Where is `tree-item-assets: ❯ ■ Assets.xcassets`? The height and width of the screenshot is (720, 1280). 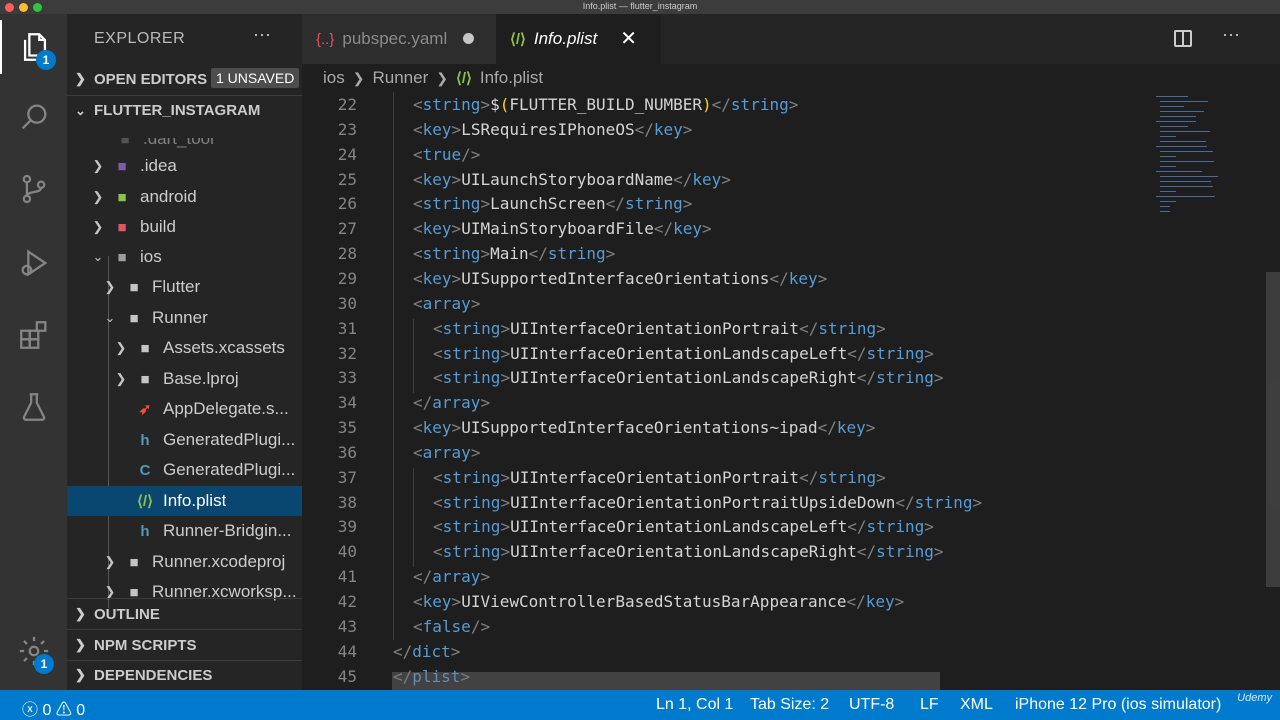
tree-item-assets: ❯ ■ Assets.xcassets is located at coordinates (184, 348).